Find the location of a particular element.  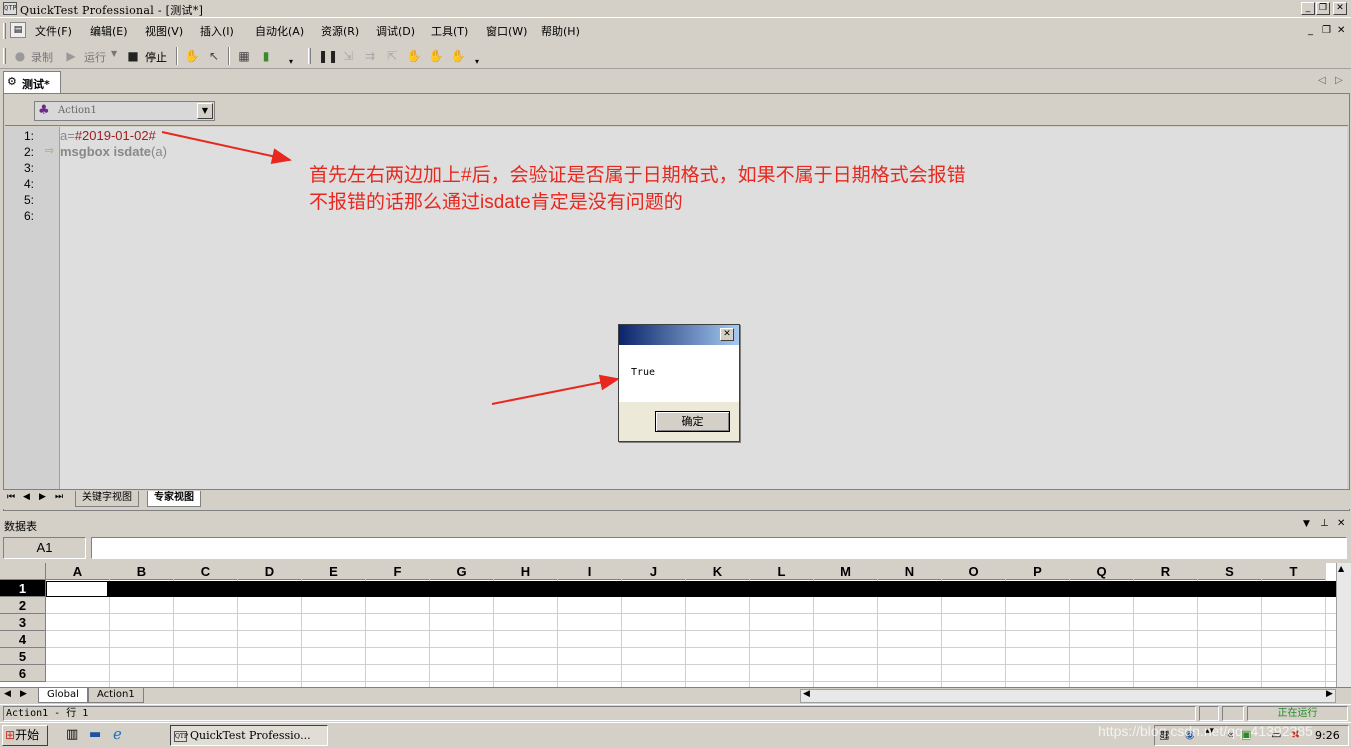

column-header: S is located at coordinates (1230, 571).